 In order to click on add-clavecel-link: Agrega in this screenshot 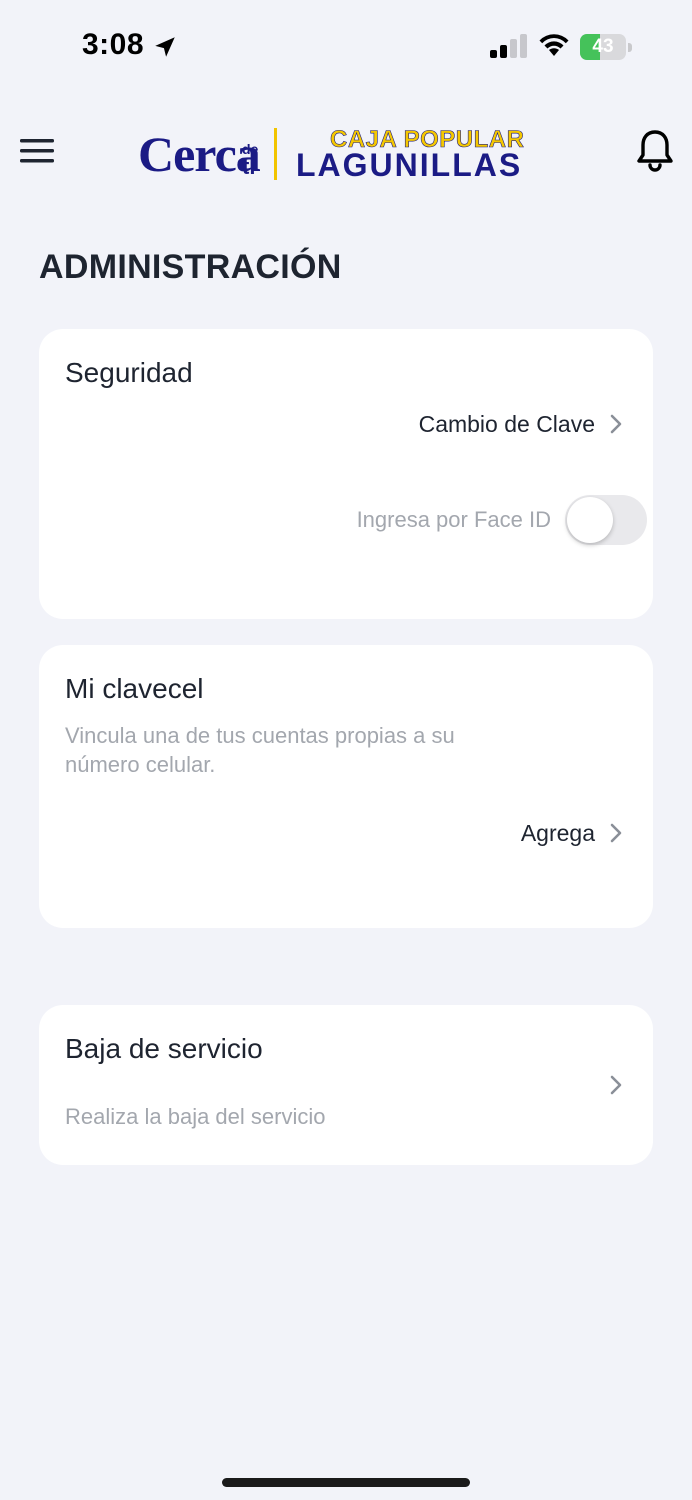, I will do `click(572, 833)`.